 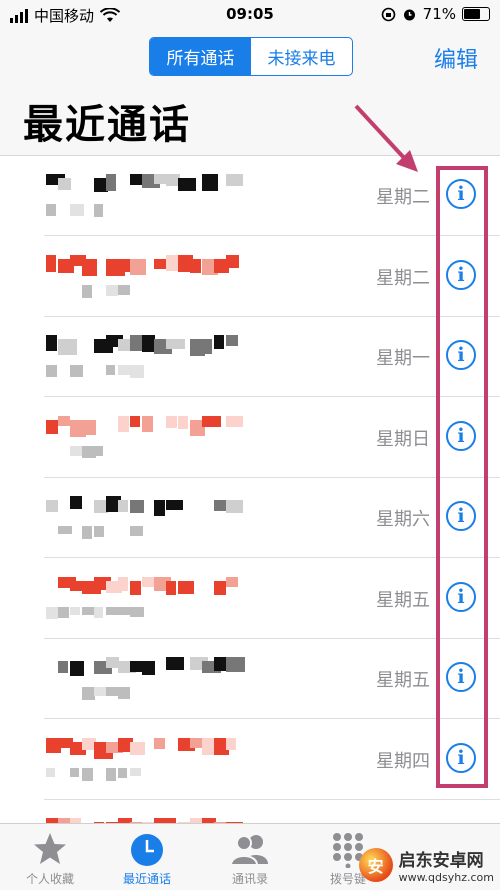 What do you see at coordinates (409, 14) in the screenshot?
I see `alarm-icon` at bounding box center [409, 14].